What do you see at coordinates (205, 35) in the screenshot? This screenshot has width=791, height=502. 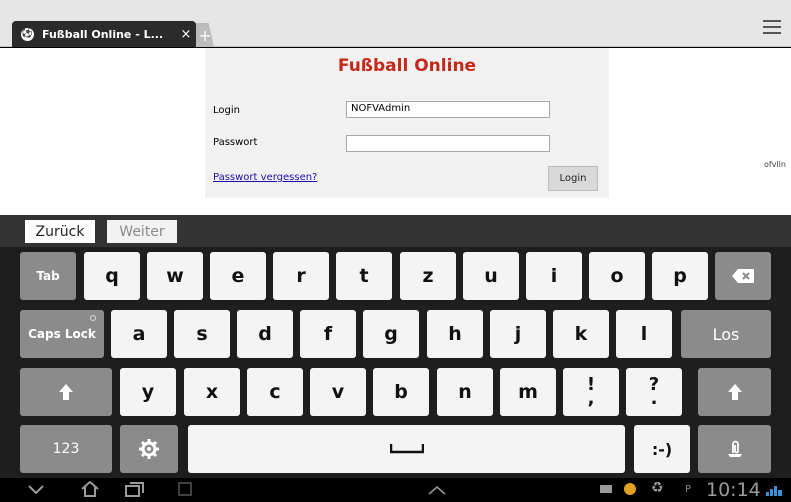 I see `new-tab-button: +` at bounding box center [205, 35].